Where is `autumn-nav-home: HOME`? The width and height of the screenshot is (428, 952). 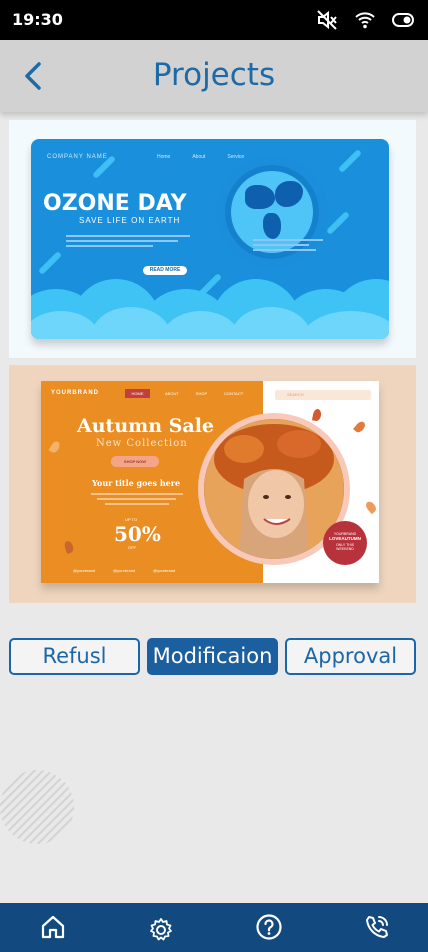
autumn-nav-home: HOME is located at coordinates (137, 393).